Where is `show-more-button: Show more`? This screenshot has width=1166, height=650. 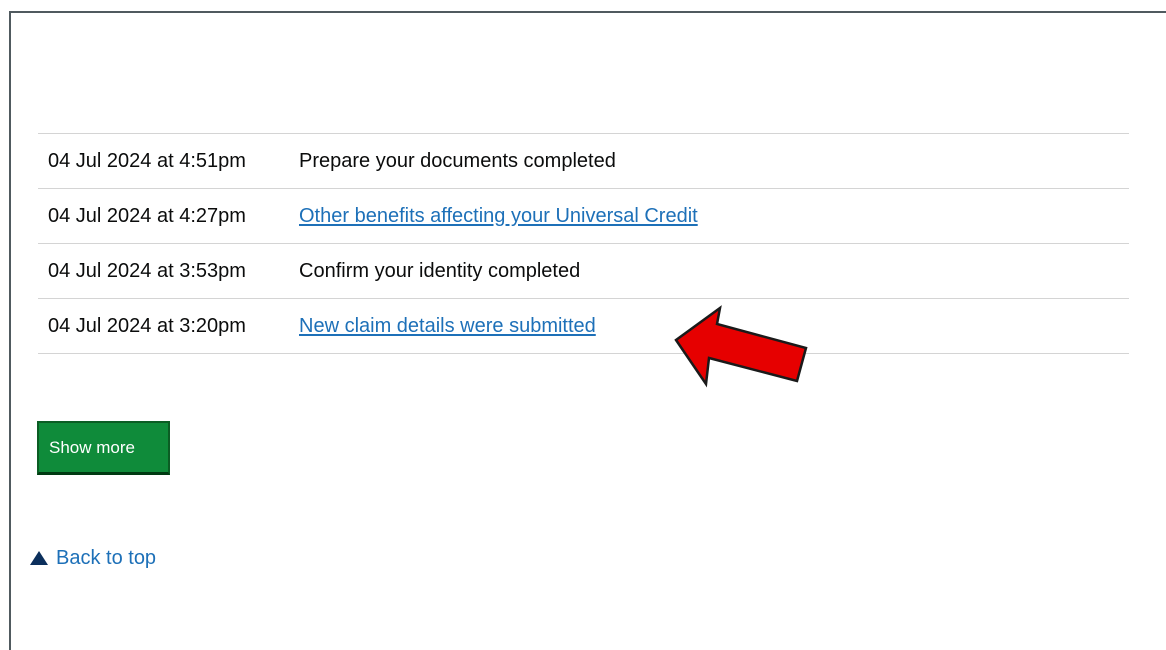
show-more-button: Show more is located at coordinates (103, 448).